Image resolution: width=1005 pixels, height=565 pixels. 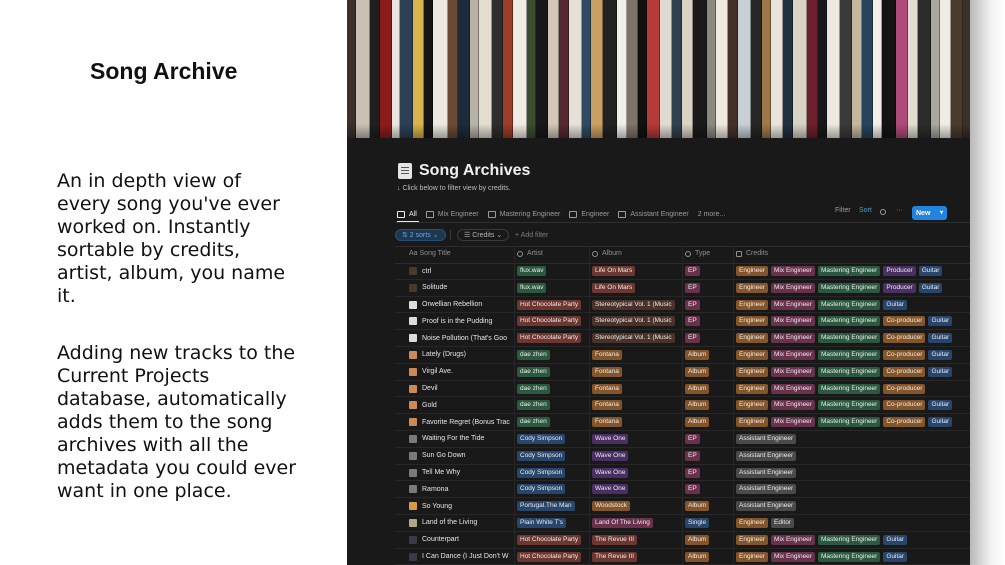 What do you see at coordinates (531, 235) in the screenshot?
I see `add-filter-button: + Add filter` at bounding box center [531, 235].